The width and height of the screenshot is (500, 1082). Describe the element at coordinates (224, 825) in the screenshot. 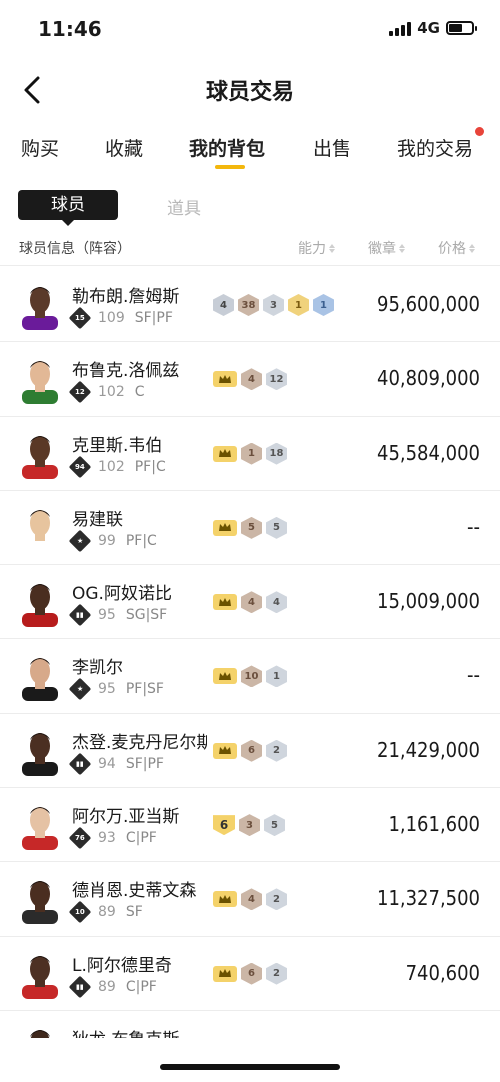

I see `rank-shield-icon: 6` at that location.